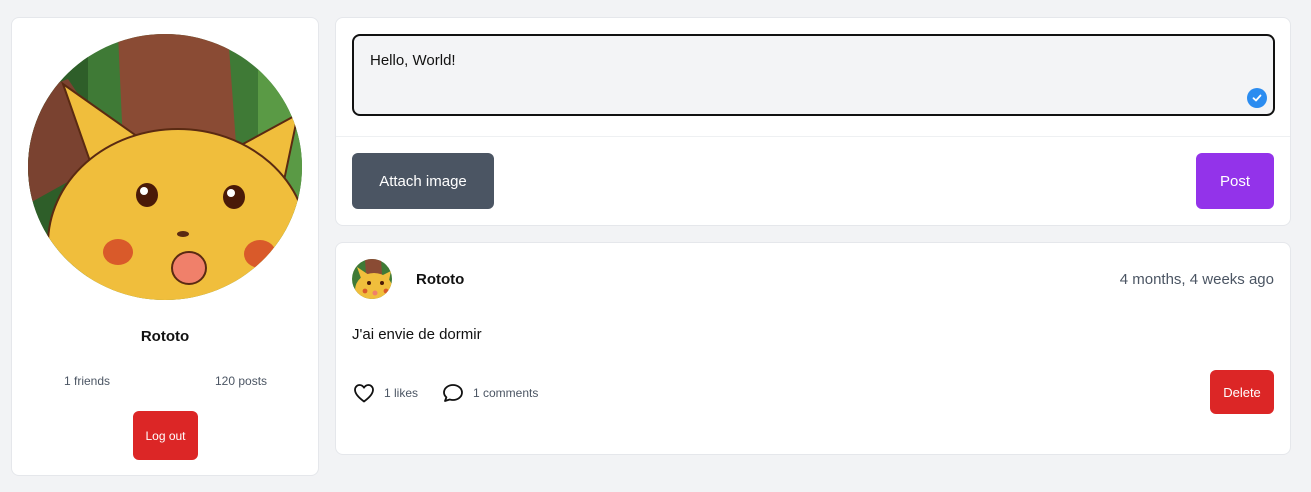 This screenshot has height=492, width=1311. Describe the element at coordinates (87, 381) in the screenshot. I see `friends-count: 1 friends` at that location.